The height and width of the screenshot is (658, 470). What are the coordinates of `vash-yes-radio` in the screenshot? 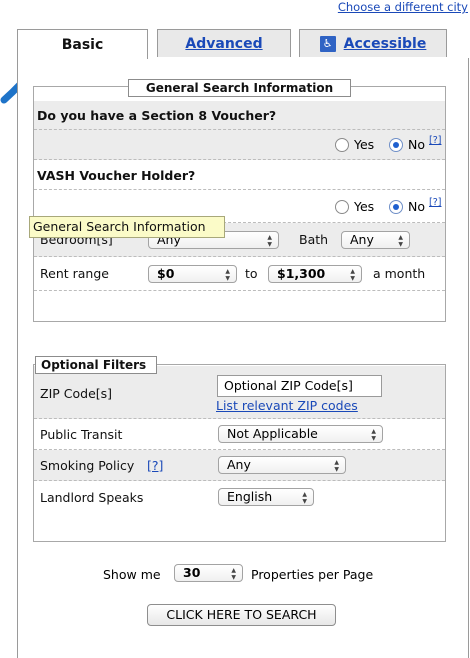 It's located at (342, 207).